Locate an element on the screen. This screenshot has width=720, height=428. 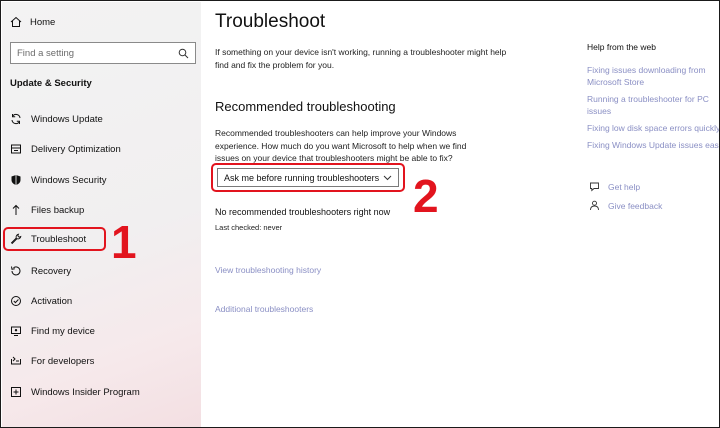
get-help-icon is located at coordinates (594, 187).